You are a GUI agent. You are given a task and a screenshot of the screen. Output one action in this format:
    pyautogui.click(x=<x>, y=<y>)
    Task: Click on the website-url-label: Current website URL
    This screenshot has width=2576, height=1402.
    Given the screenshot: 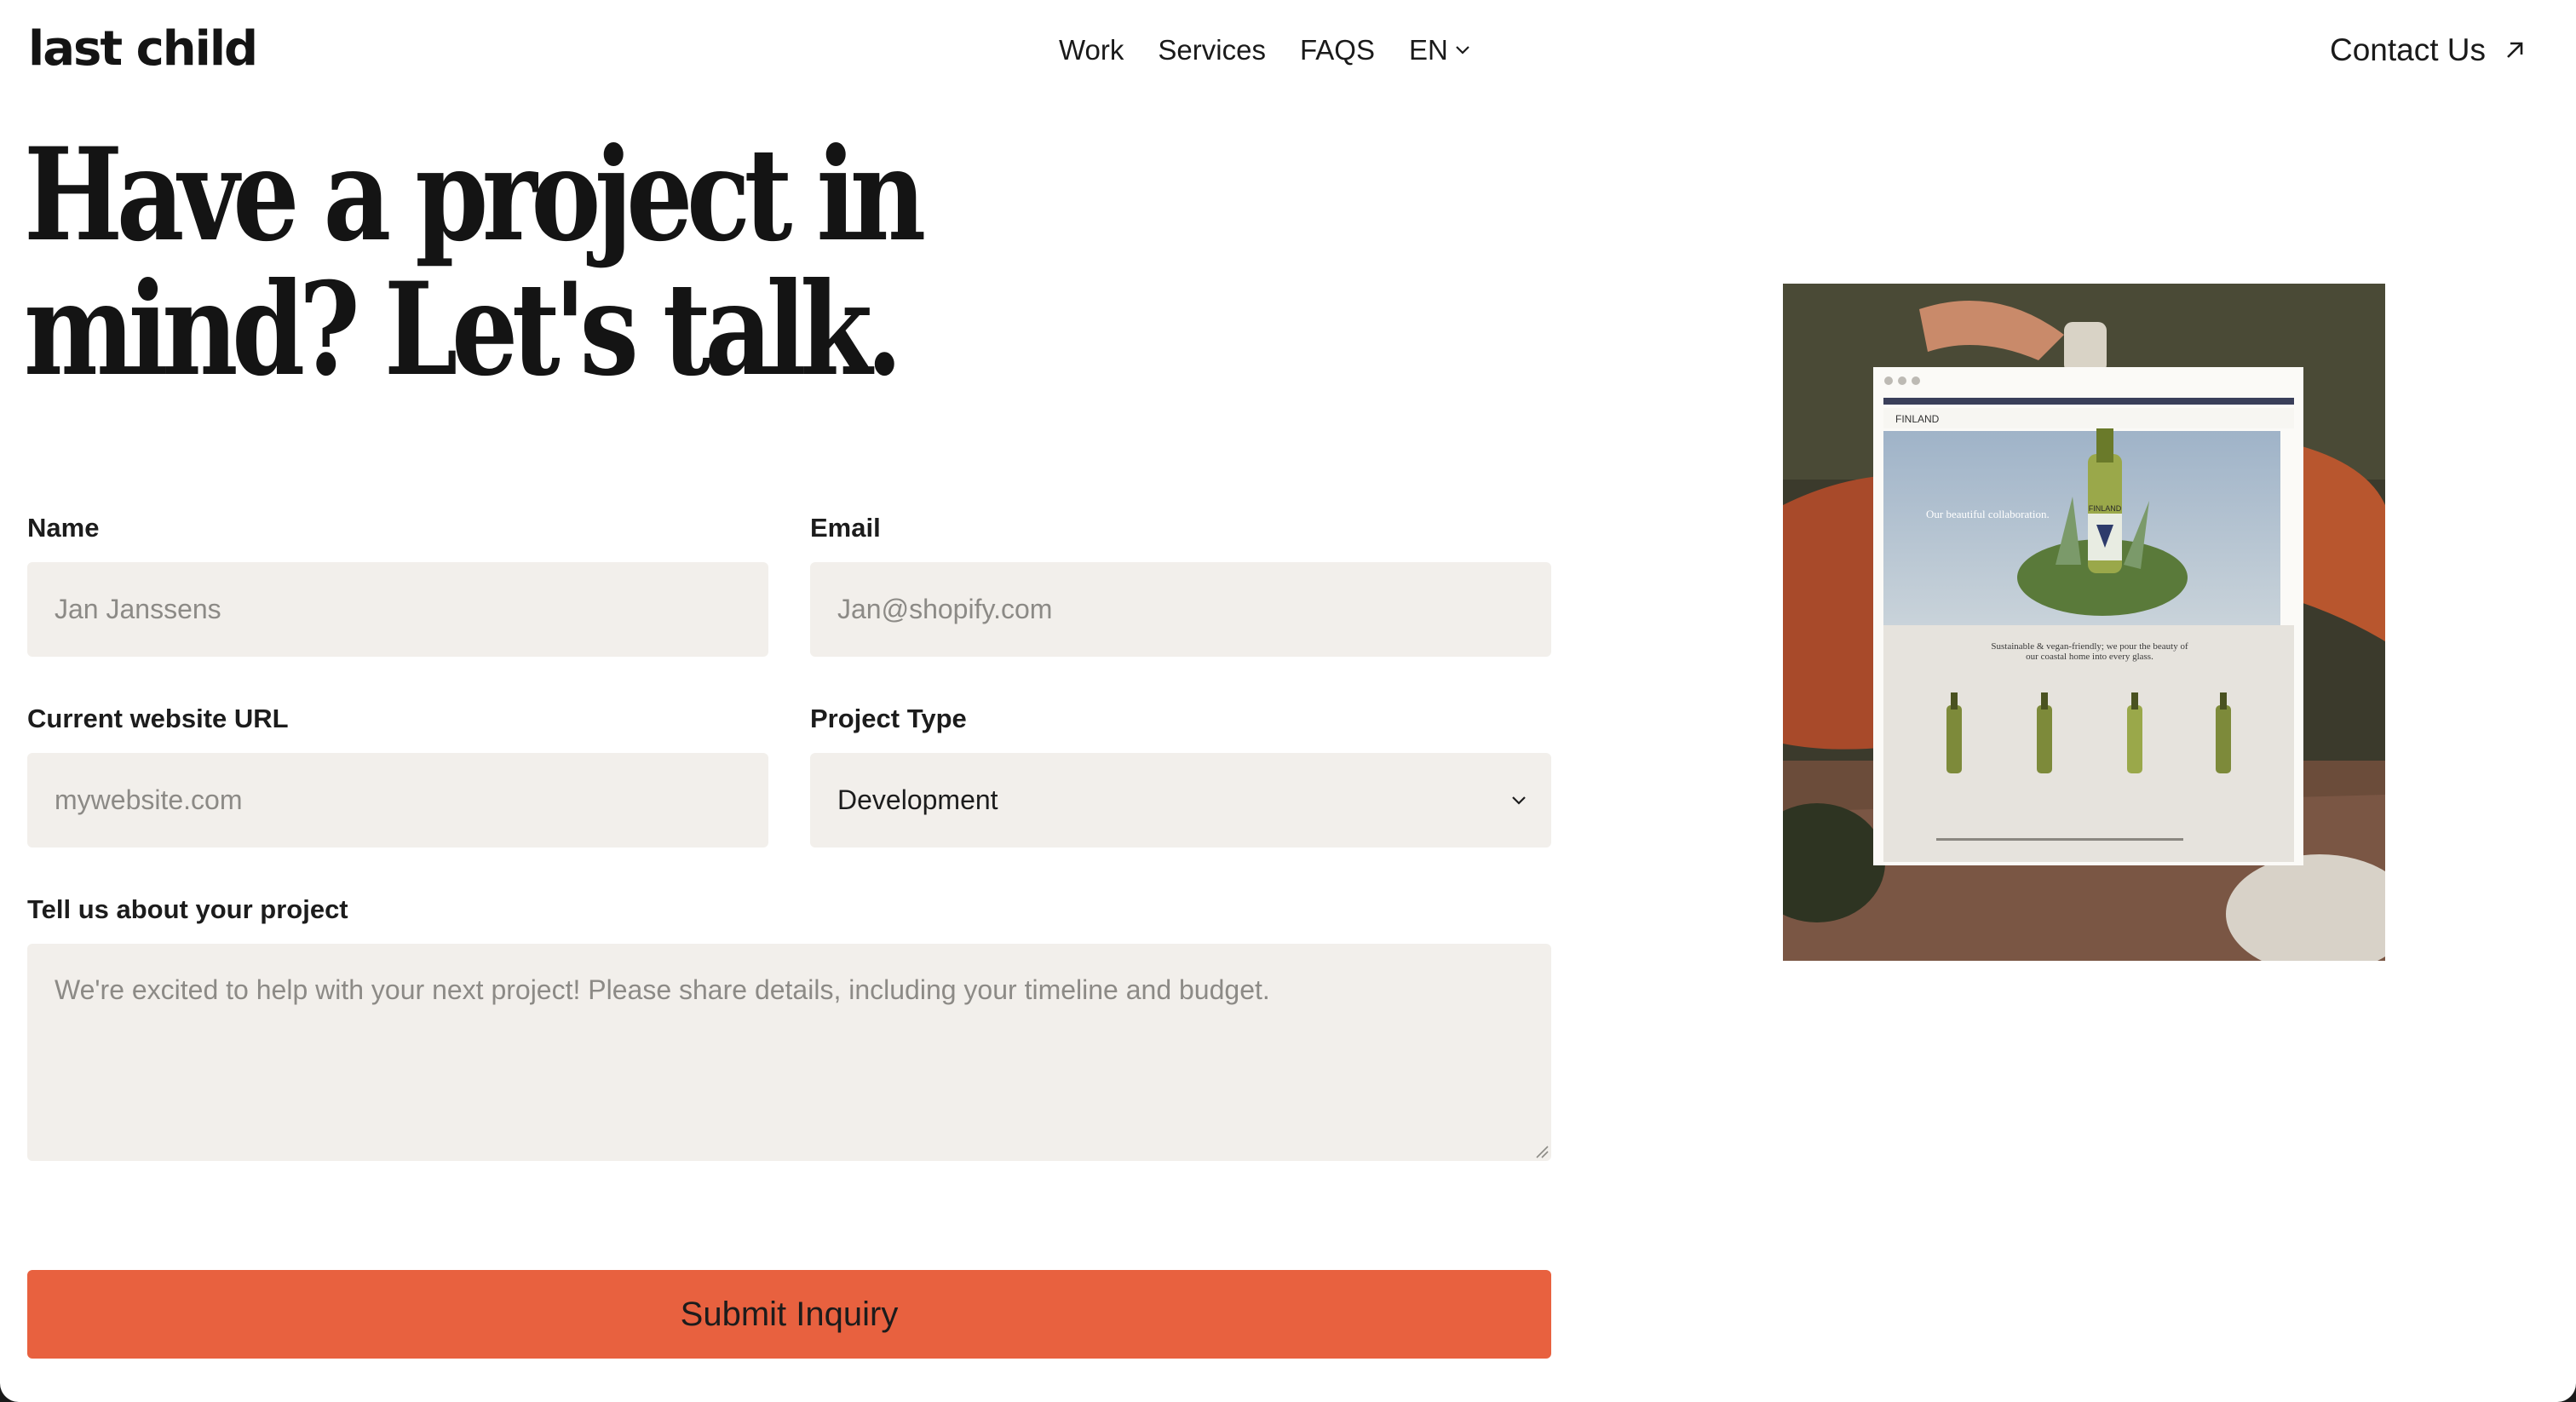 What is the action you would take?
    pyautogui.click(x=158, y=718)
    